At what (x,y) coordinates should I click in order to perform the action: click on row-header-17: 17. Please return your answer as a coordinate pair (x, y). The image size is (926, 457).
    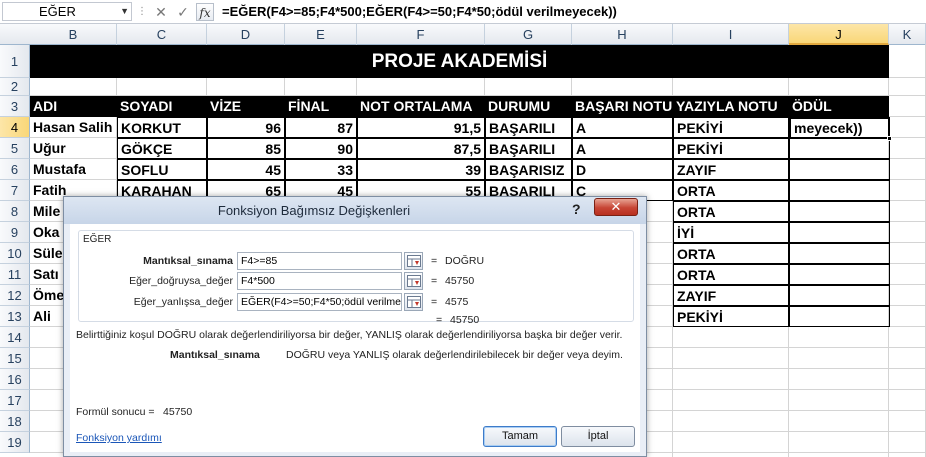
    Looking at the image, I should click on (15, 400).